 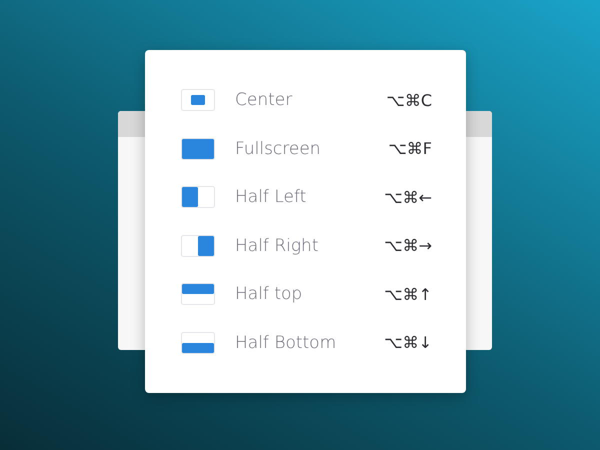 I want to click on menu-item-label: Fullscreen, so click(x=278, y=148).